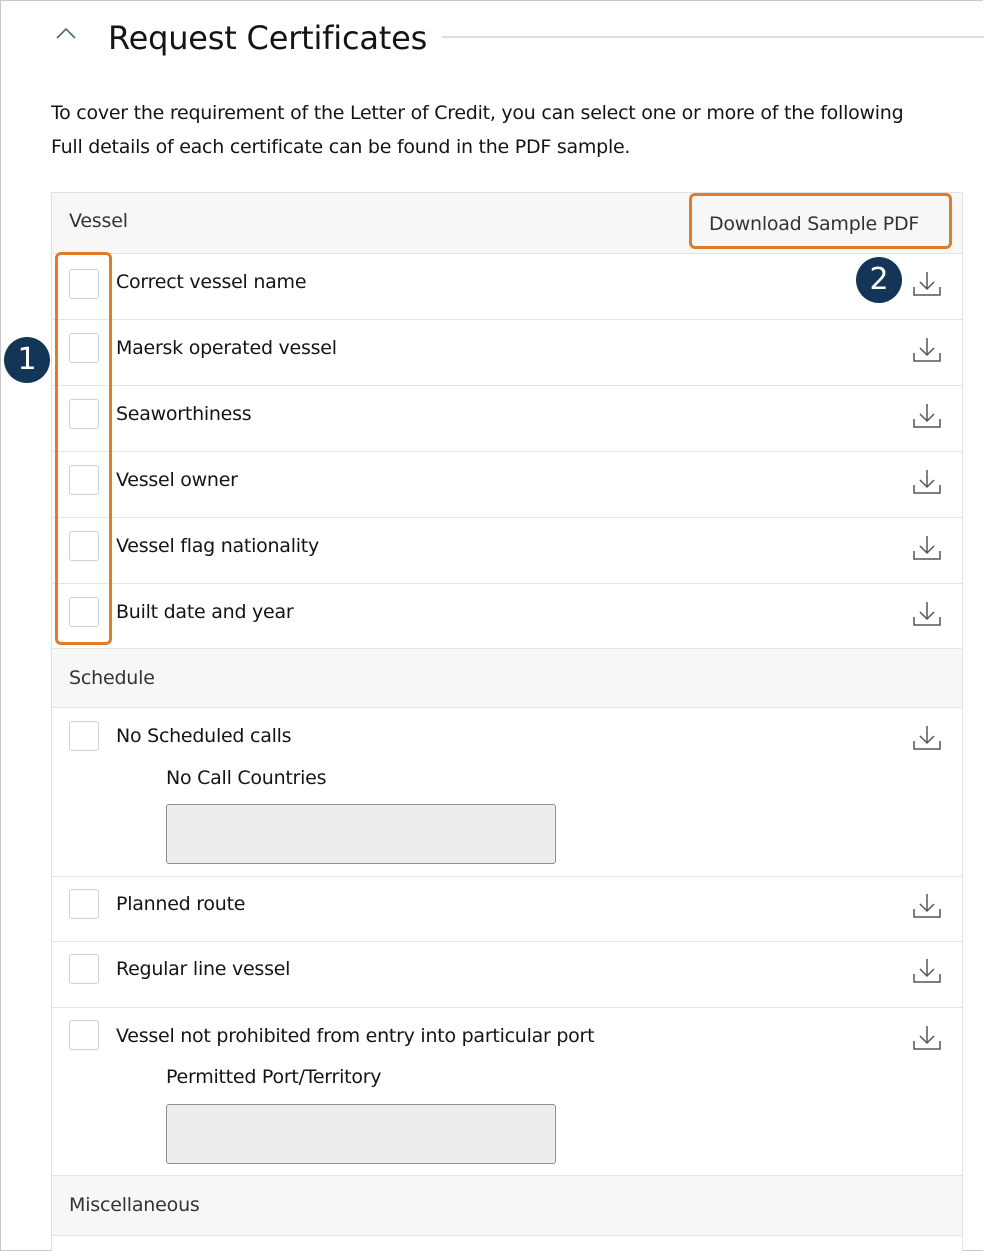 This screenshot has height=1251, width=984. Describe the element at coordinates (83, 448) in the screenshot. I see `highlight-checkbox-column` at that location.